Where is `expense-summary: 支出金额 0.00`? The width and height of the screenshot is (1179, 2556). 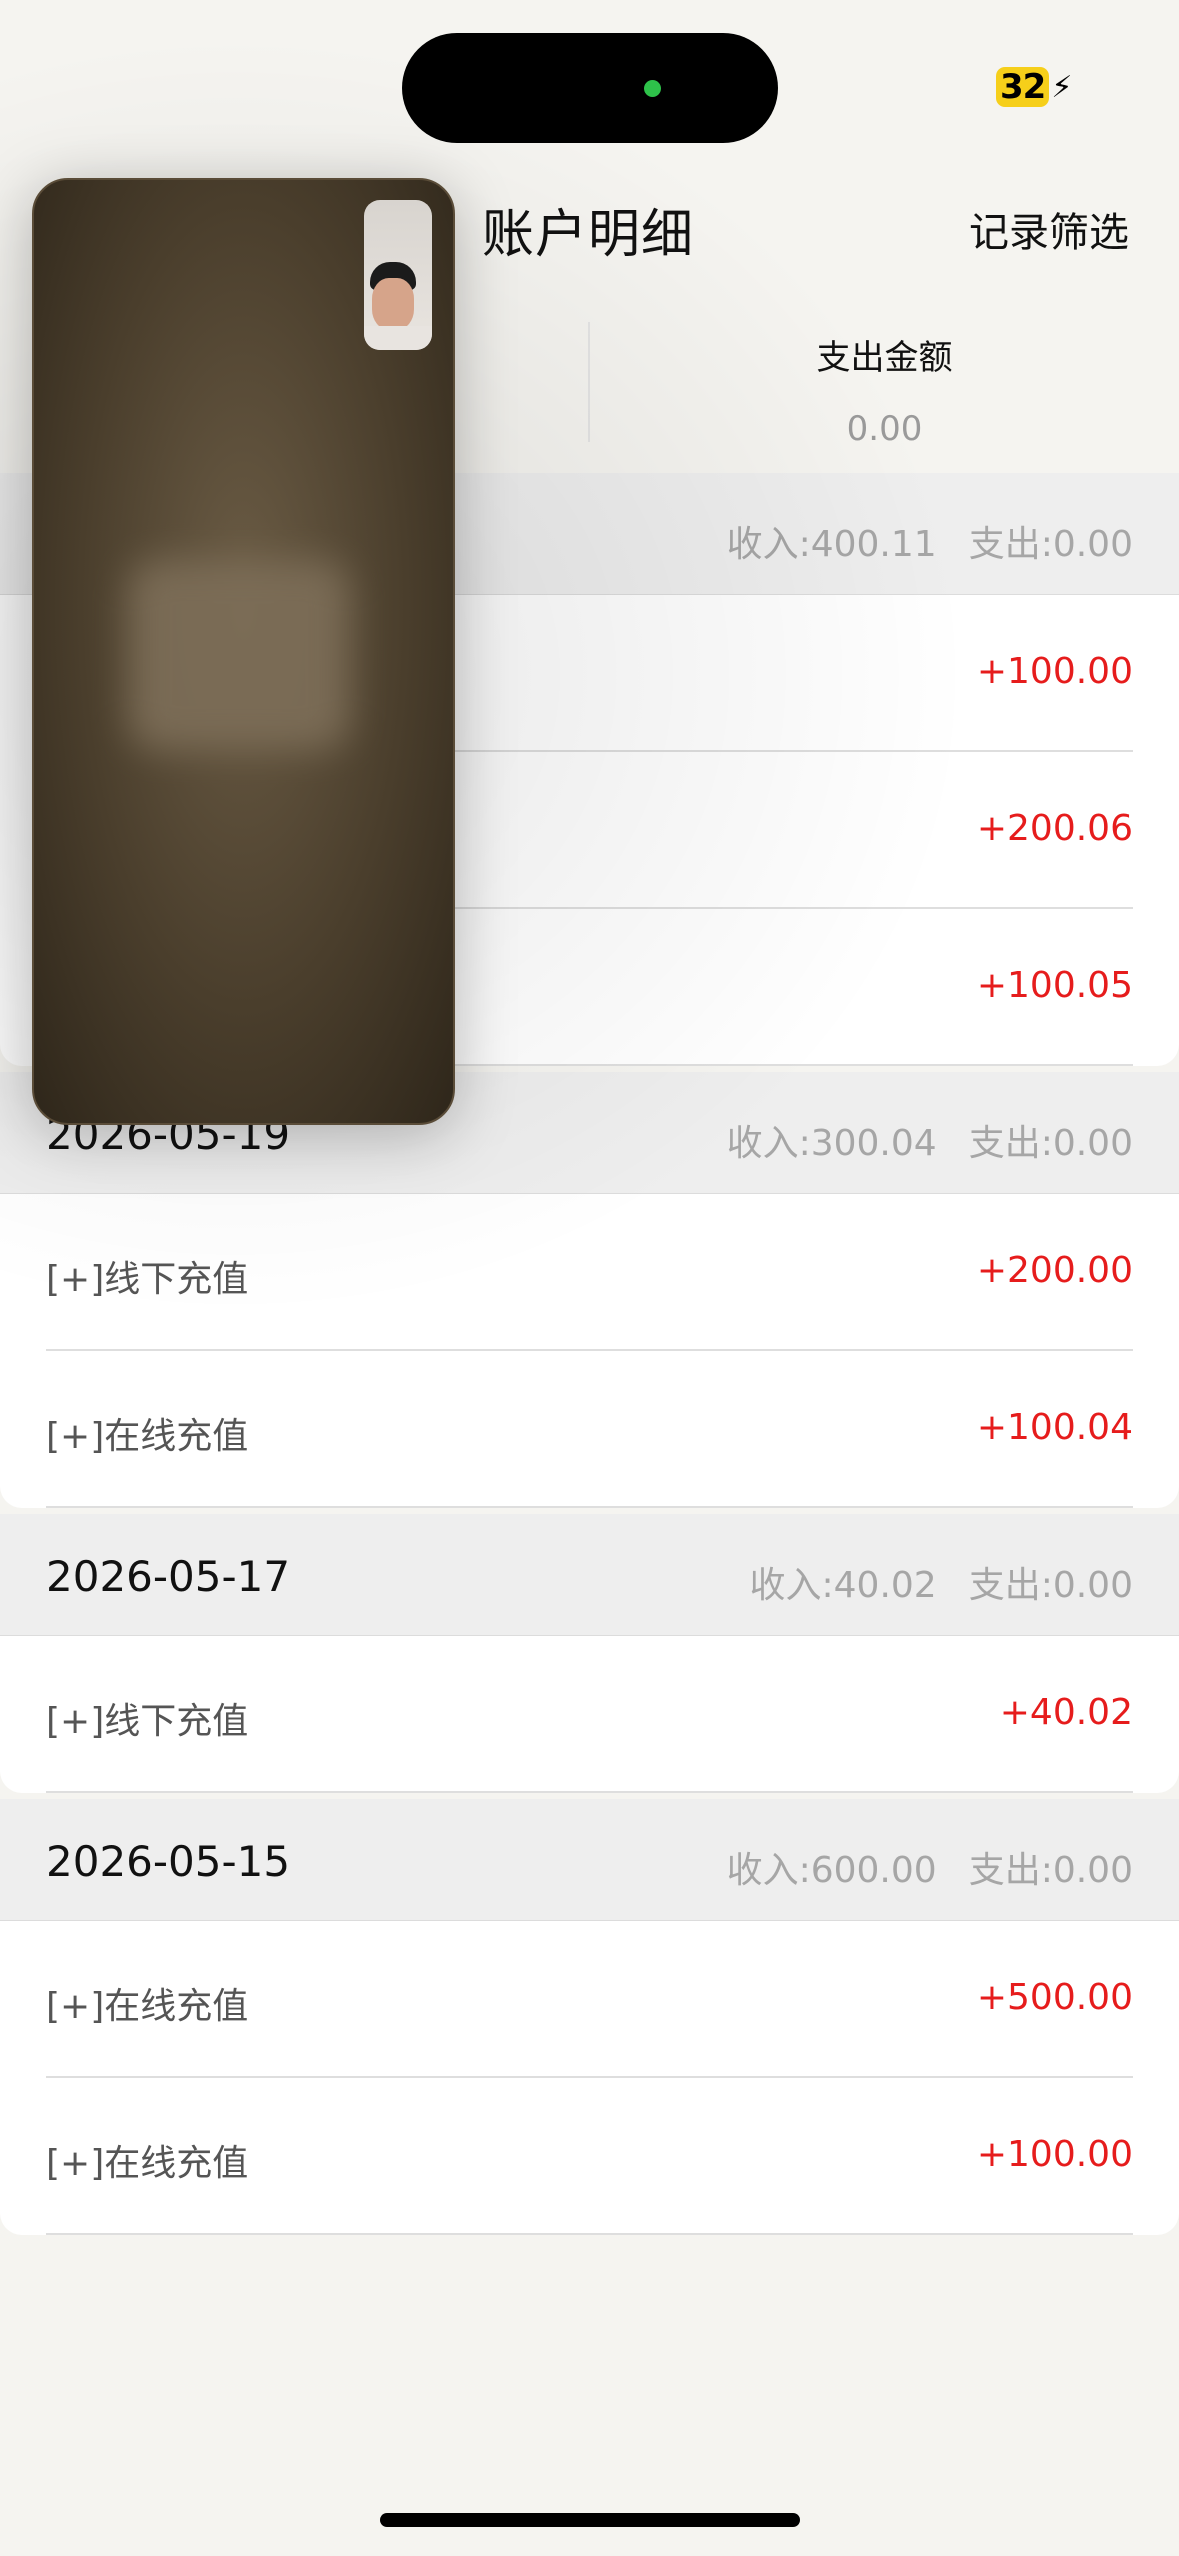
expense-summary: 支出金额 0.00 is located at coordinates (884, 389).